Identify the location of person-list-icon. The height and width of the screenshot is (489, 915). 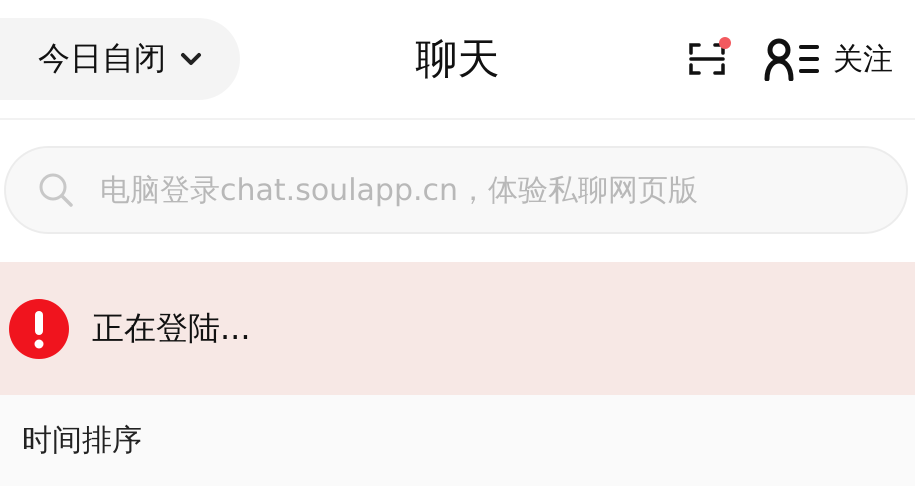
(792, 59).